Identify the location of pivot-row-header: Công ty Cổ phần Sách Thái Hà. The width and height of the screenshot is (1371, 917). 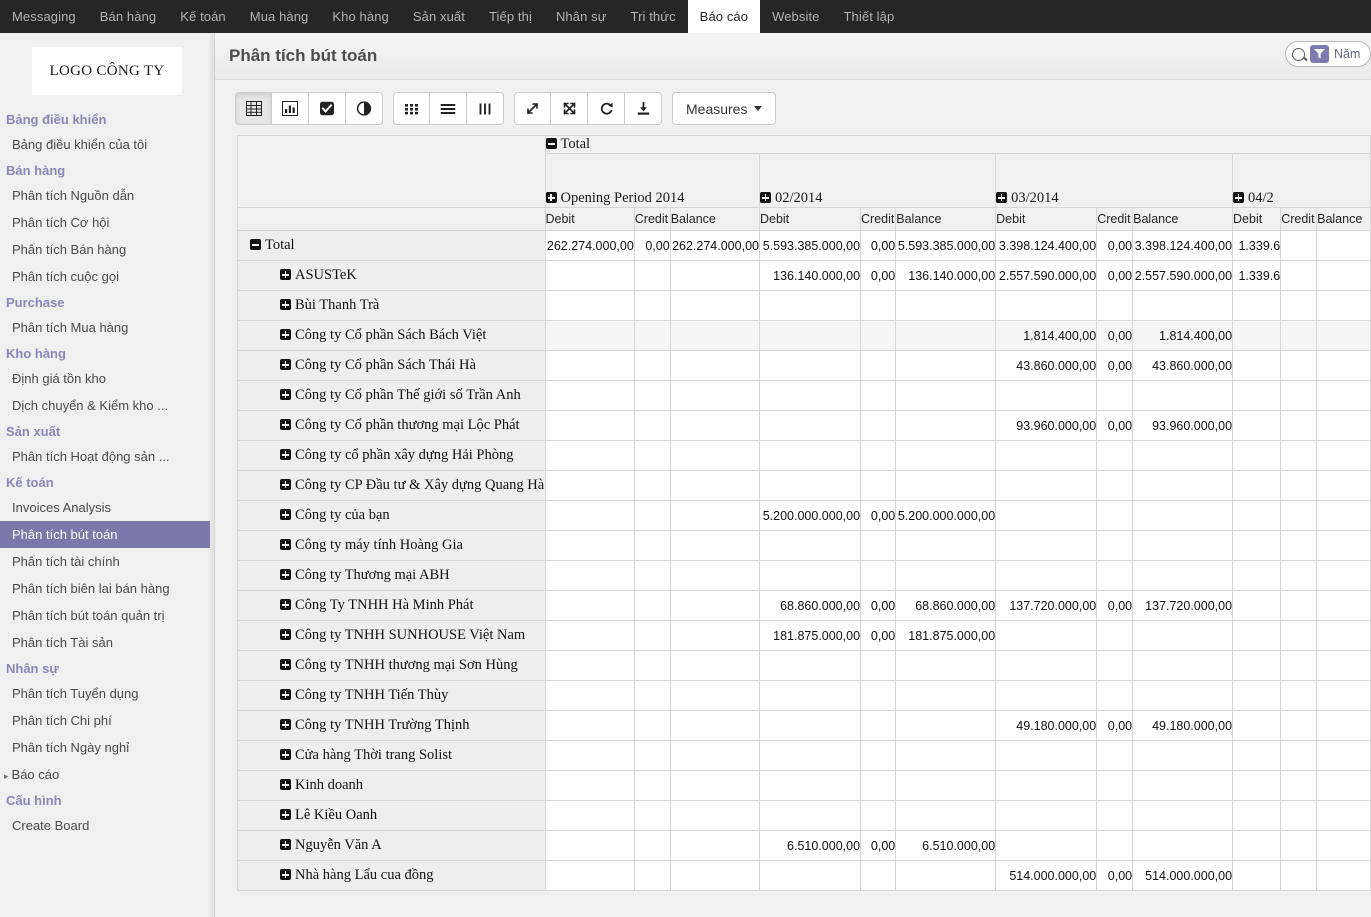
(391, 365).